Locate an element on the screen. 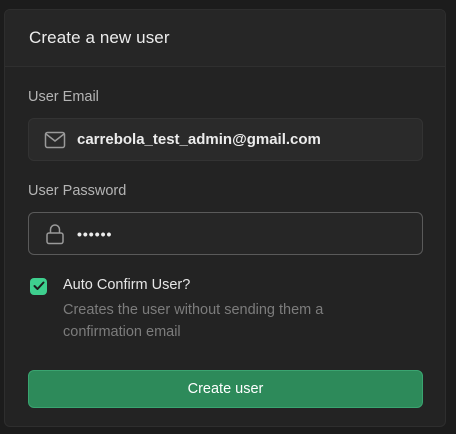  lock-icon is located at coordinates (55, 234).